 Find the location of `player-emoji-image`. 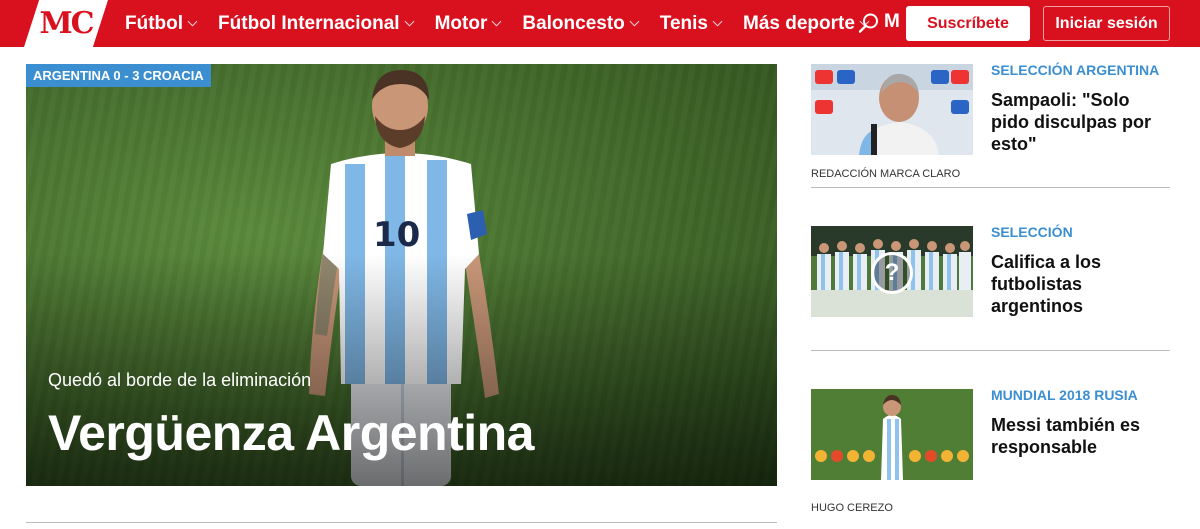

player-emoji-image is located at coordinates (892, 434).